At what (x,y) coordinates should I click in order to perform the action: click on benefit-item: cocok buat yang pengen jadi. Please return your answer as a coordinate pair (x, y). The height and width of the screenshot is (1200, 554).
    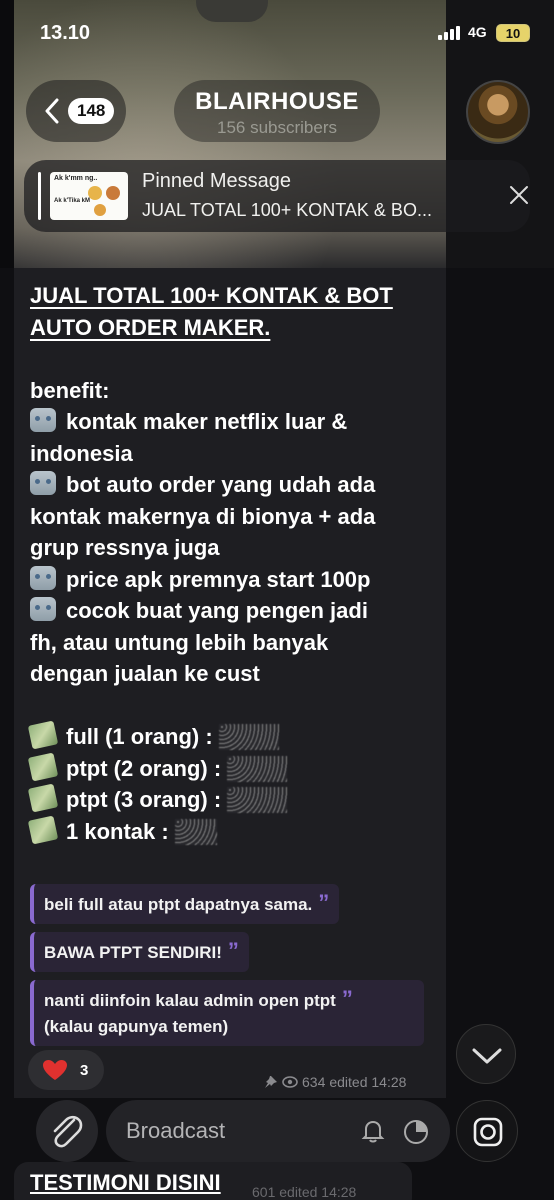
    Looking at the image, I should click on (235, 611).